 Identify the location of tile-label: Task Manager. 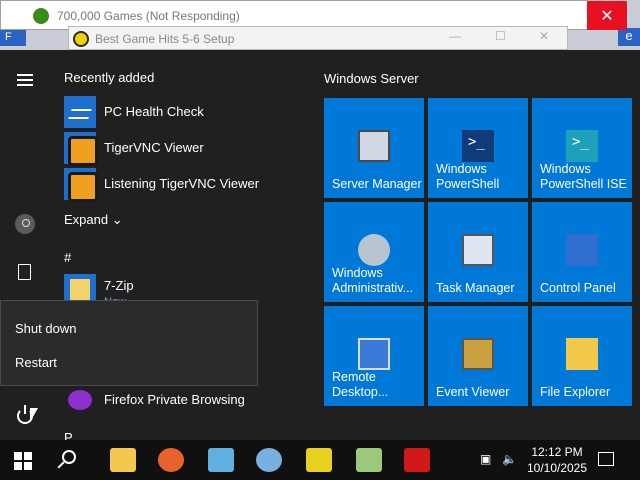
(475, 288).